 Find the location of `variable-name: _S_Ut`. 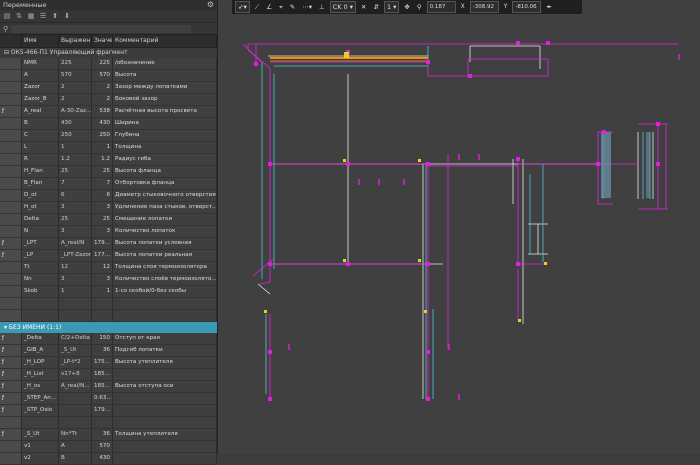

variable-name: _S_Ut is located at coordinates (40, 434).